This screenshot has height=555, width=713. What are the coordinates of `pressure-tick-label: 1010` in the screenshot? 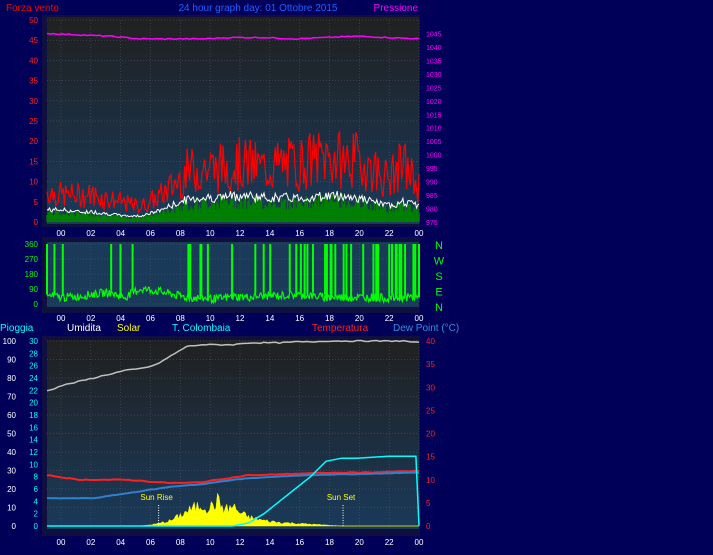 It's located at (434, 129).